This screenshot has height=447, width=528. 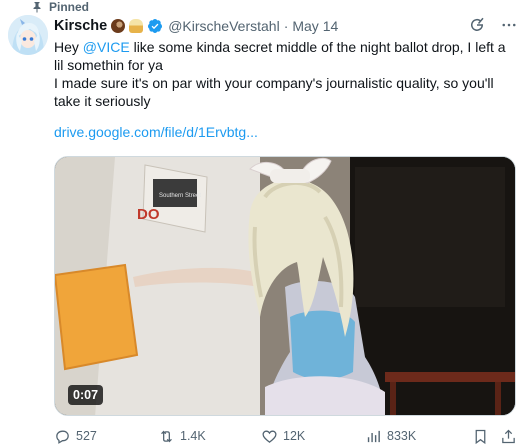 I want to click on pin-icon, so click(x=37, y=7).